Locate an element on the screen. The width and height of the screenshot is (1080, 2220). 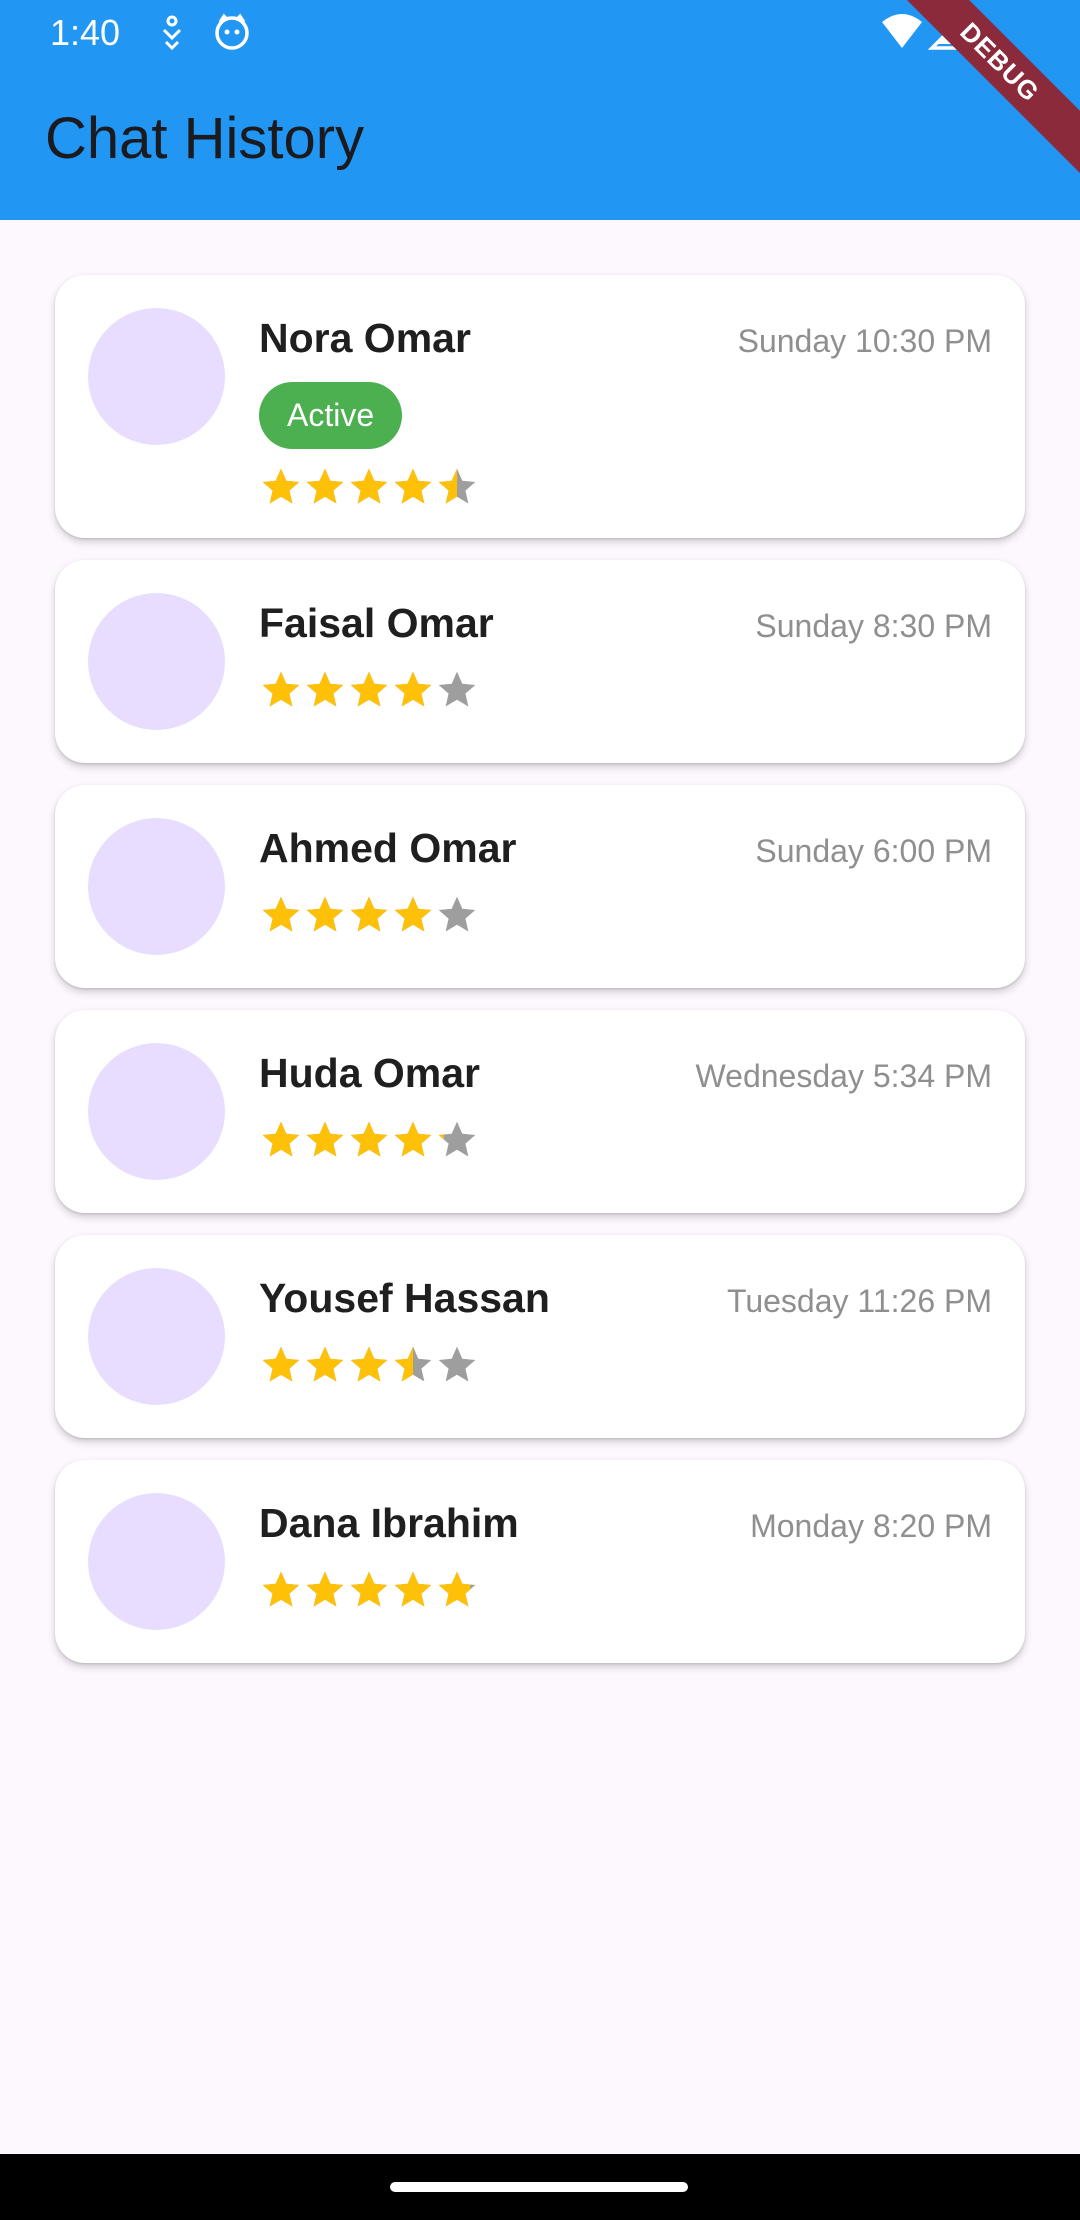
chat-time: Sunday 10:30 PM is located at coordinates (864, 341).